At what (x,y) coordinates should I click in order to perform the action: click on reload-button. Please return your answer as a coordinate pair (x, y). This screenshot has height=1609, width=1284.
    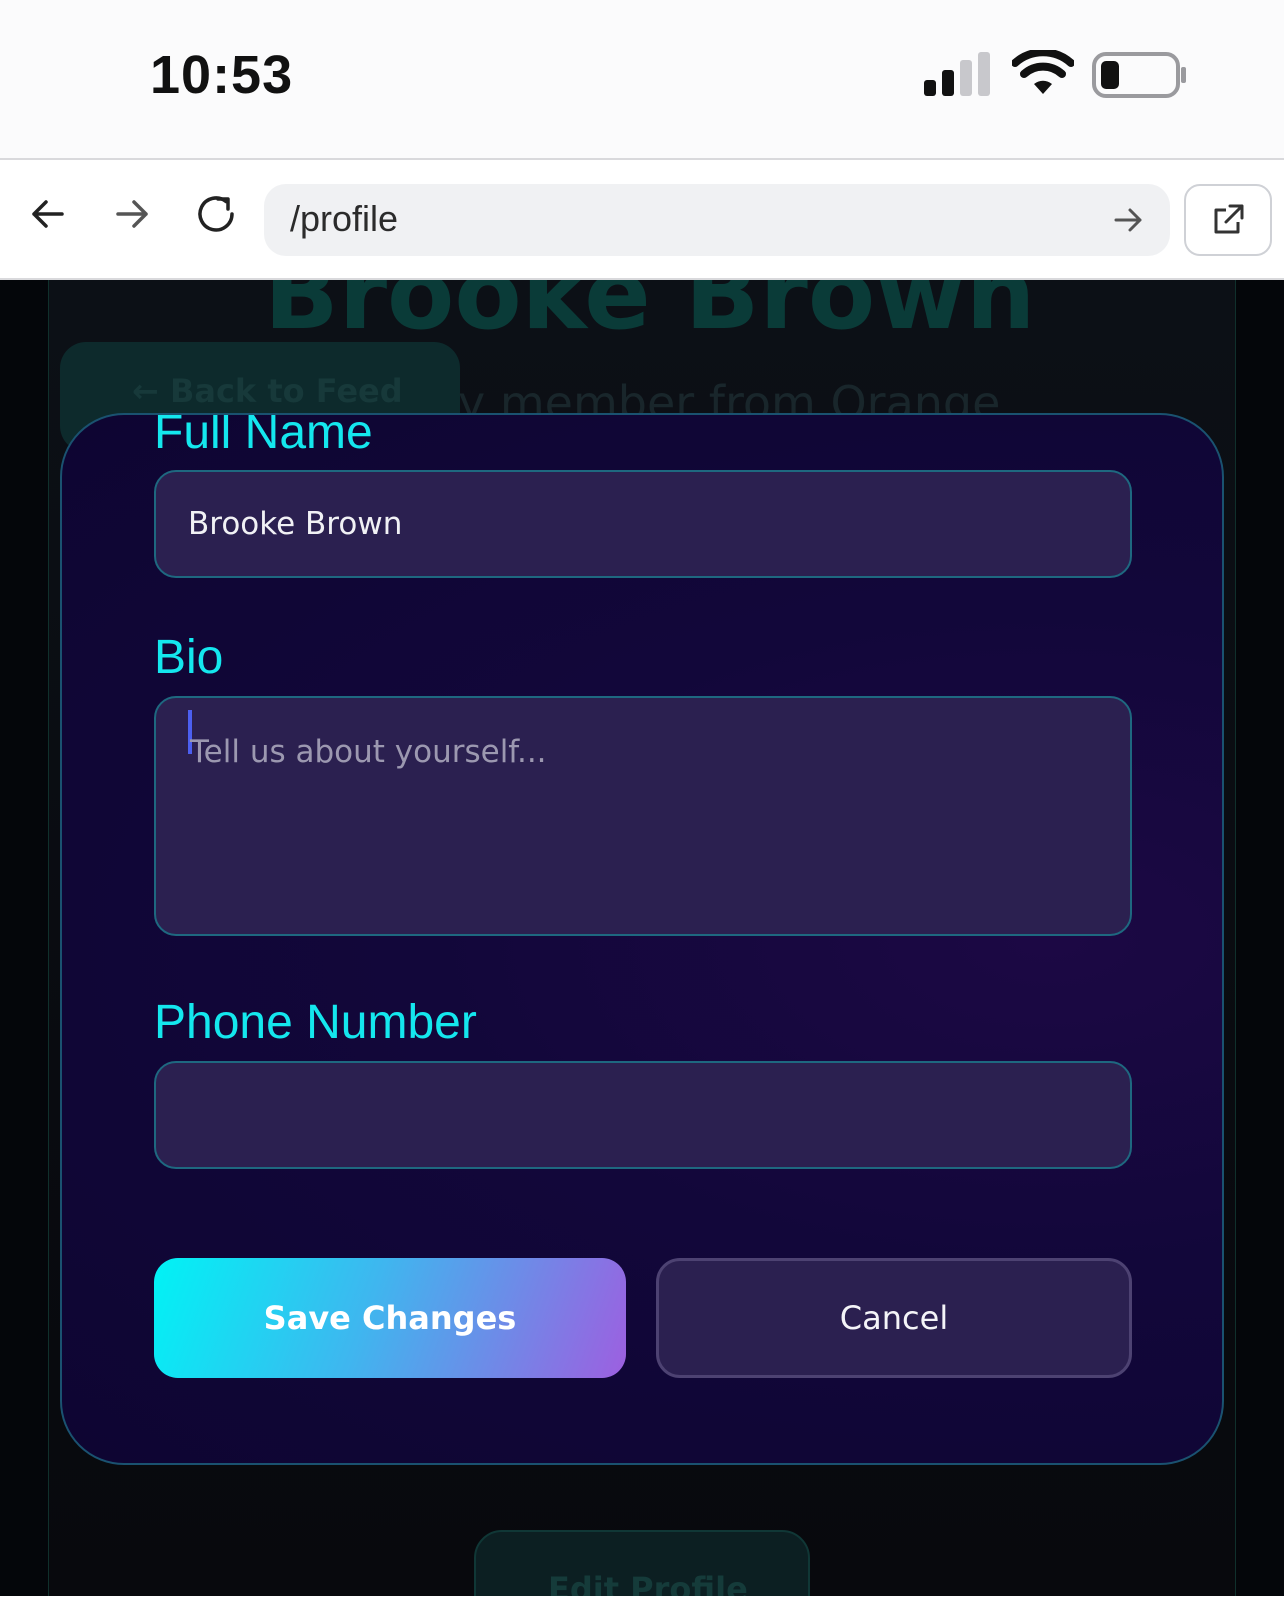
    Looking at the image, I should click on (216, 214).